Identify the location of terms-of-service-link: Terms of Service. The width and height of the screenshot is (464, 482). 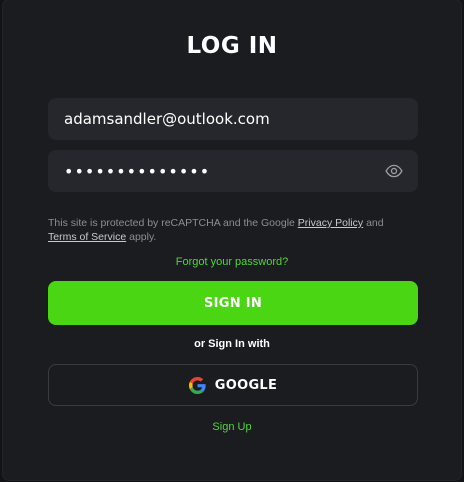
(87, 237).